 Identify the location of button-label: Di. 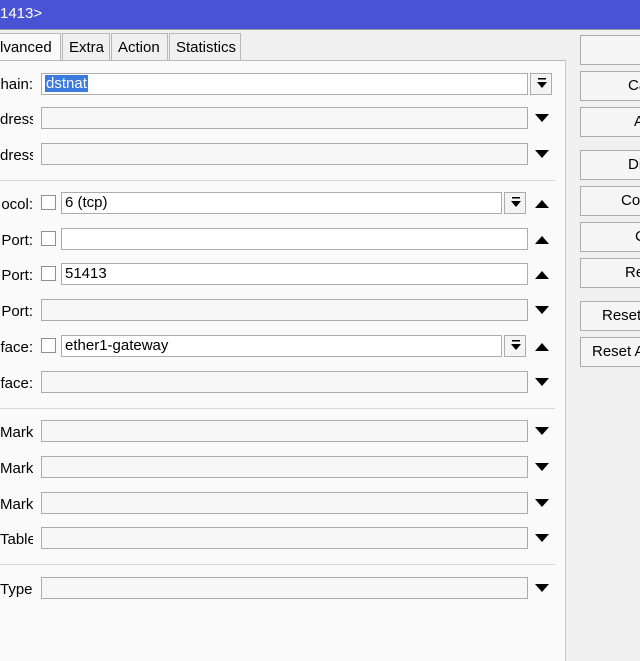
(634, 164).